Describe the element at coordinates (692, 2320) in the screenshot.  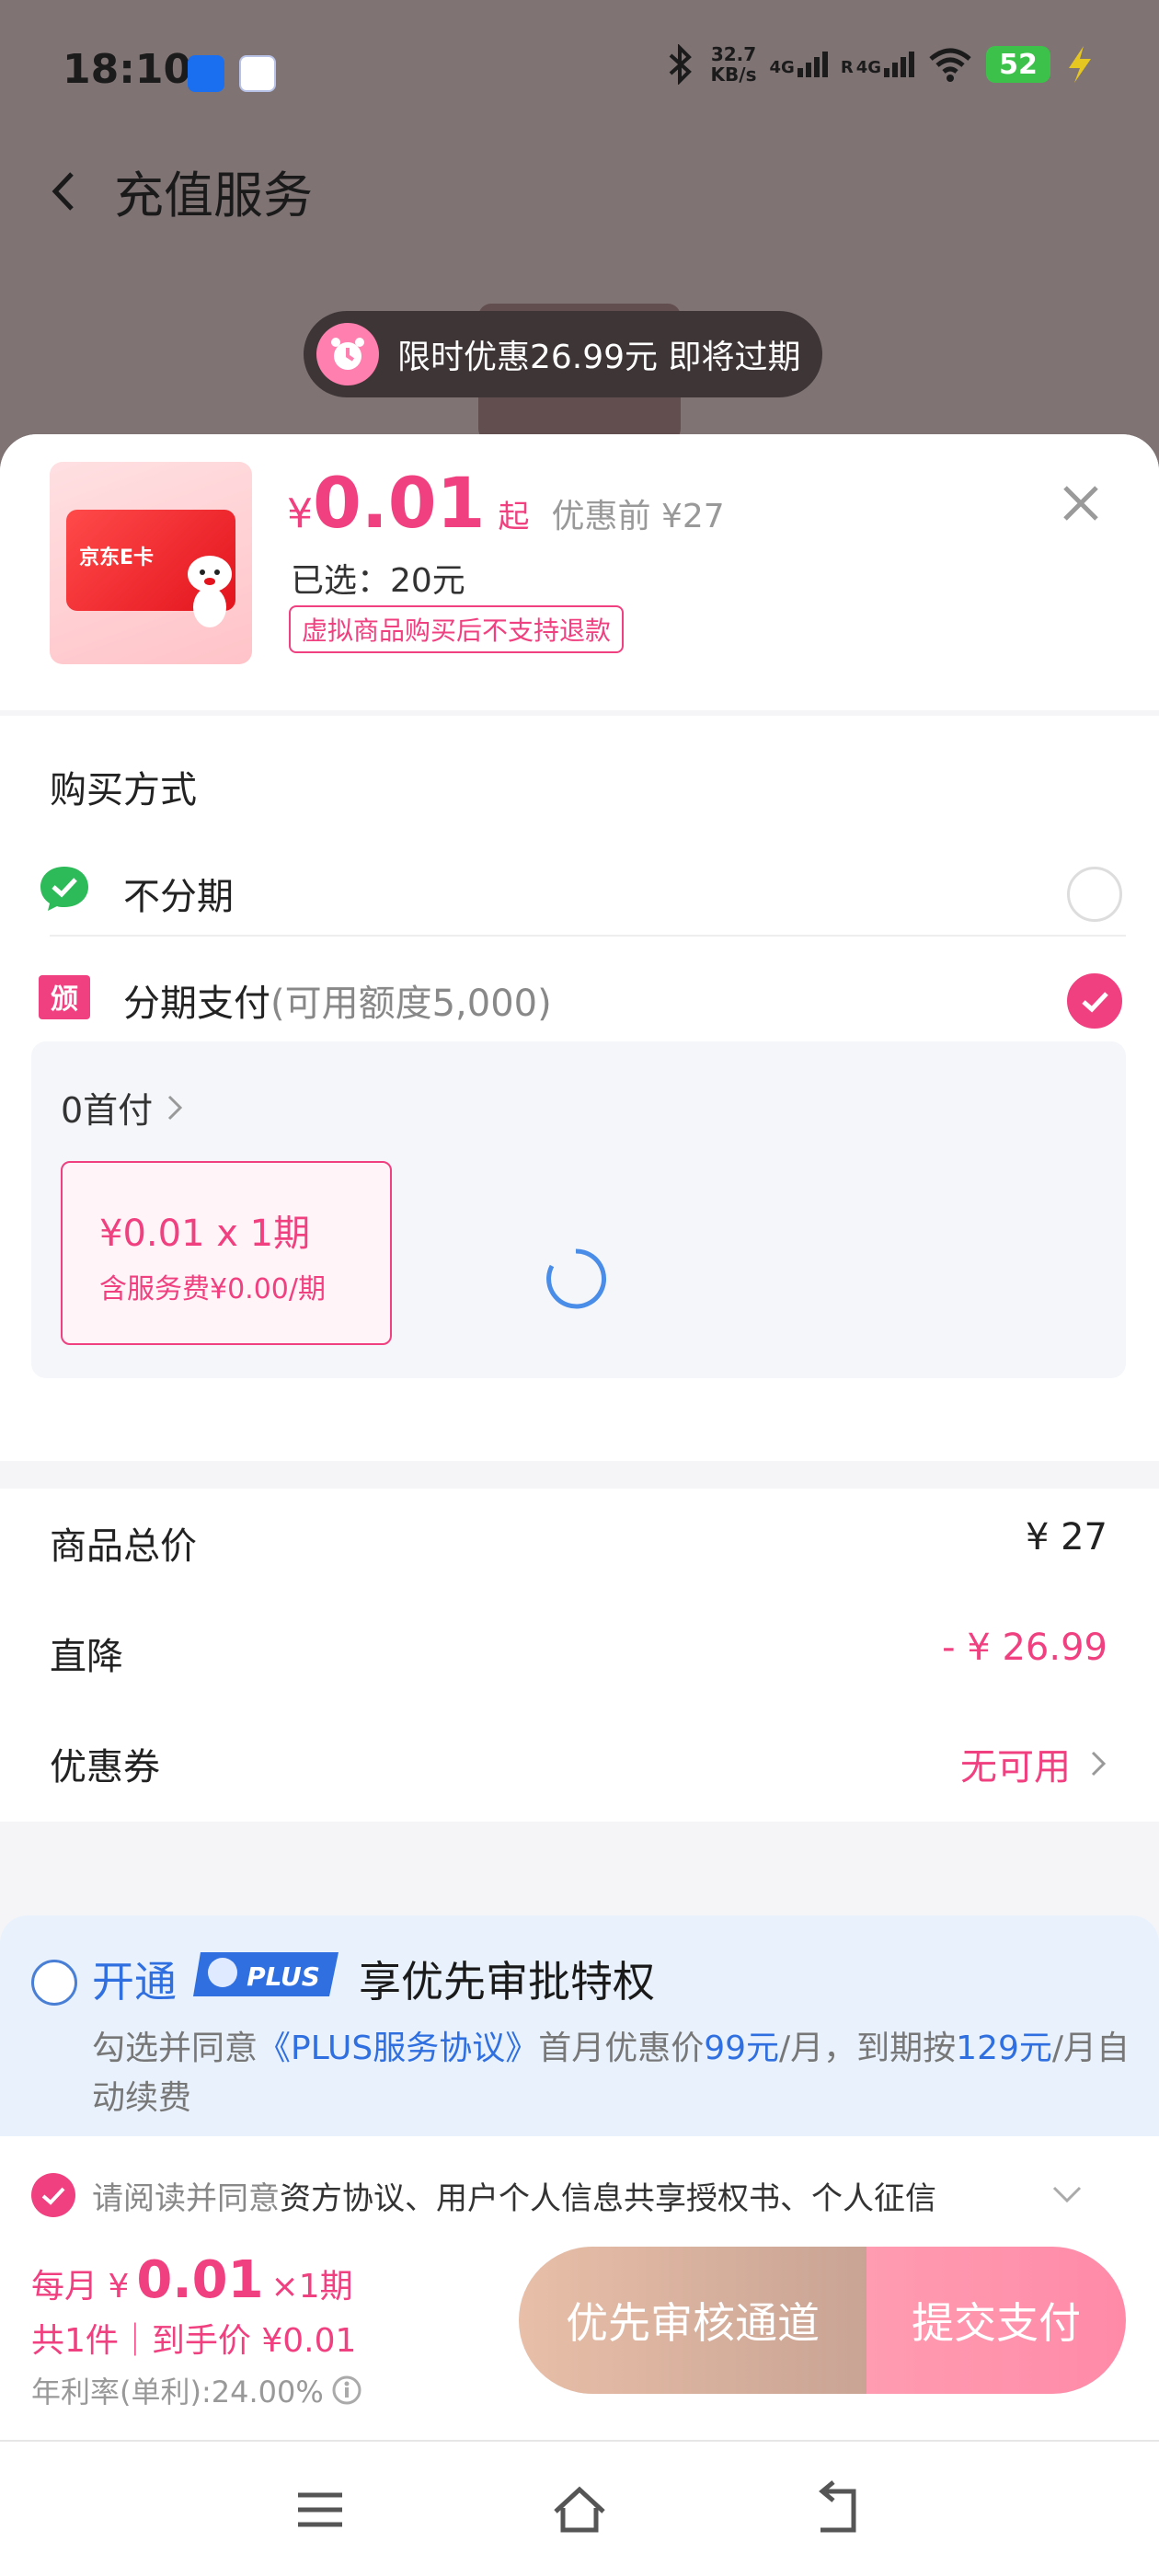
I see `priority-review-button: 优先审核通道` at that location.